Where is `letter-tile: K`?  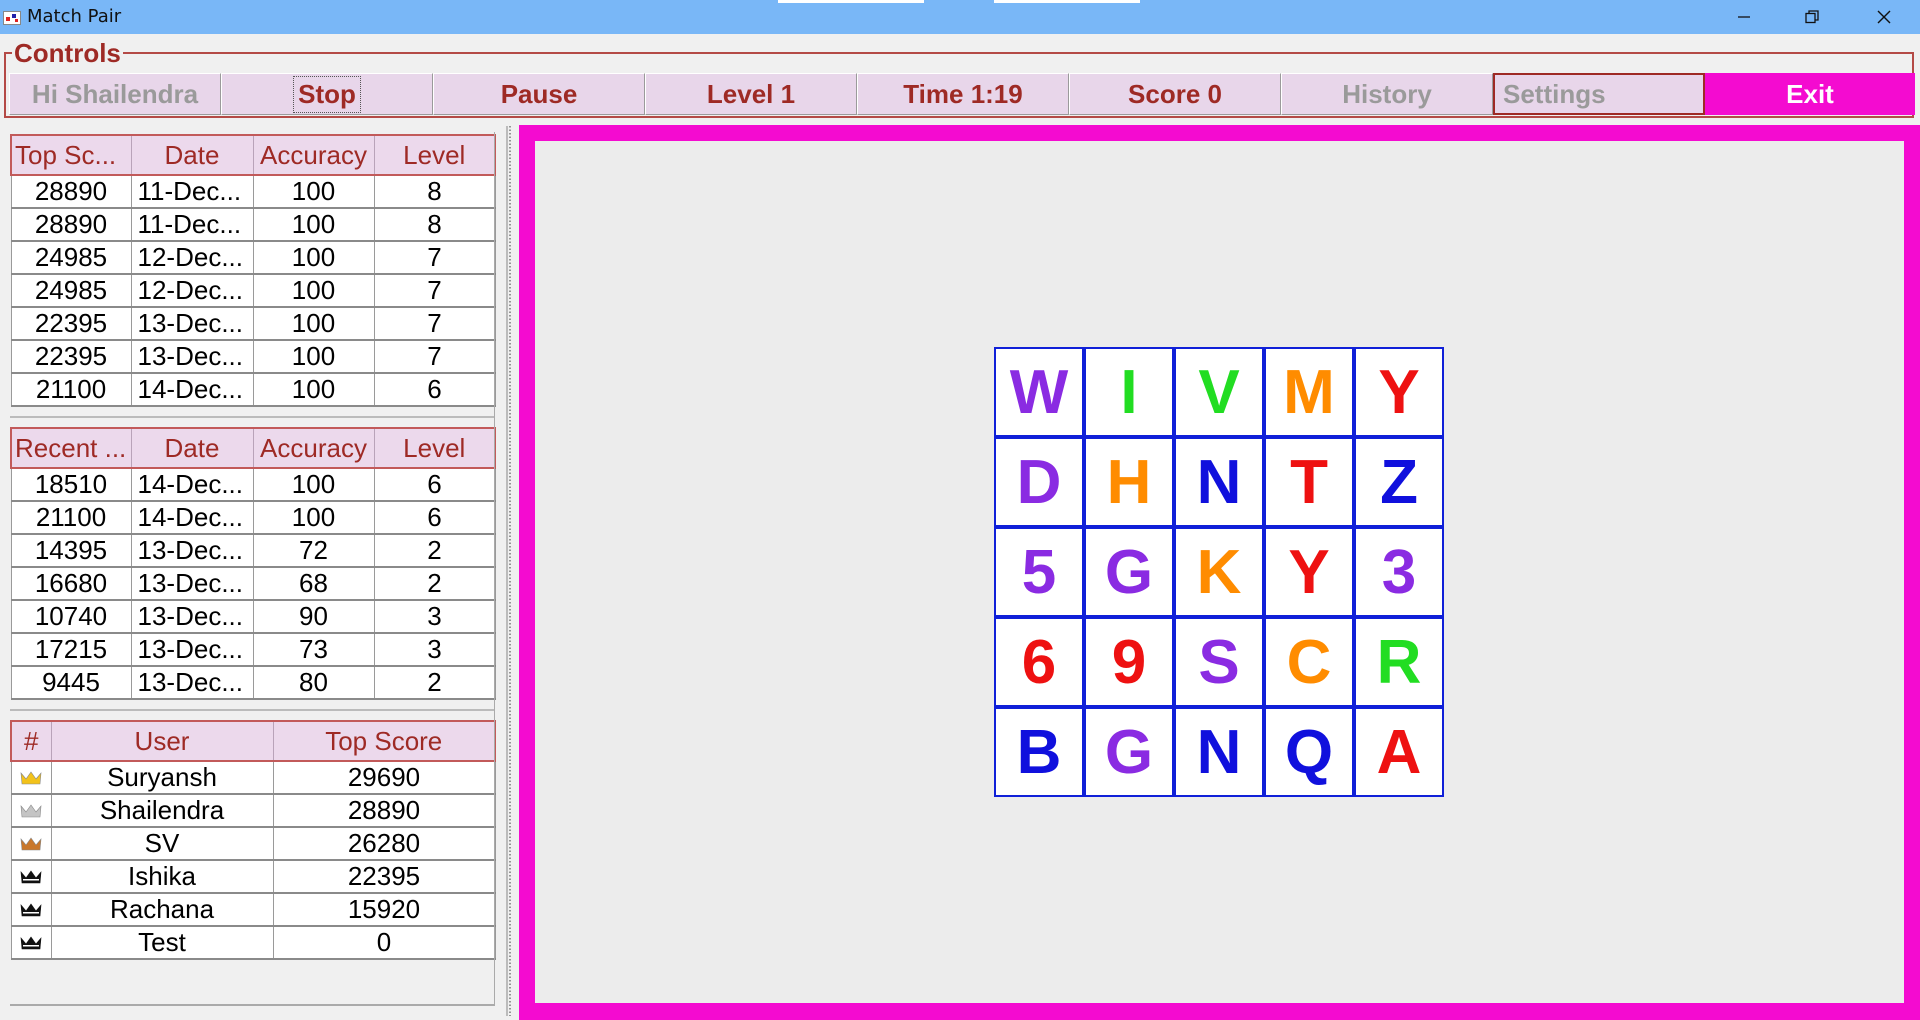
letter-tile: K is located at coordinates (1219, 572).